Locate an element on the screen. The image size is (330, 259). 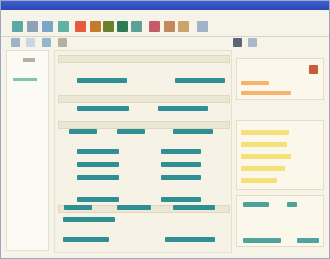
mode-icon is located at coordinates (237, 42).